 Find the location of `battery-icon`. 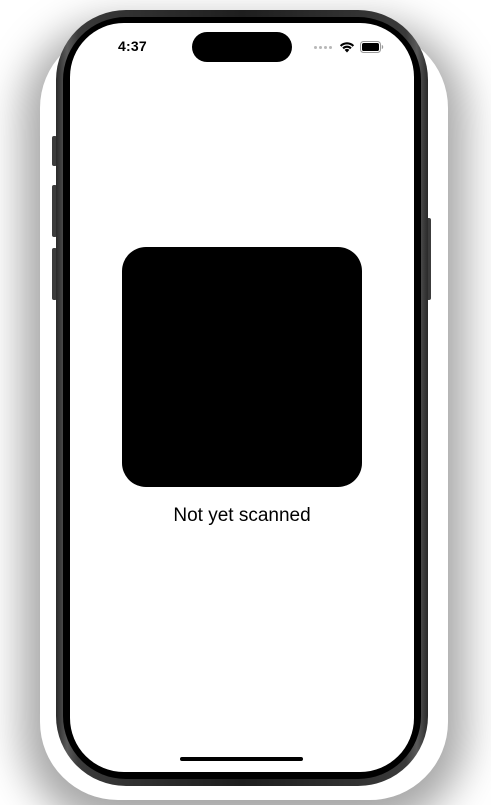

battery-icon is located at coordinates (372, 47).